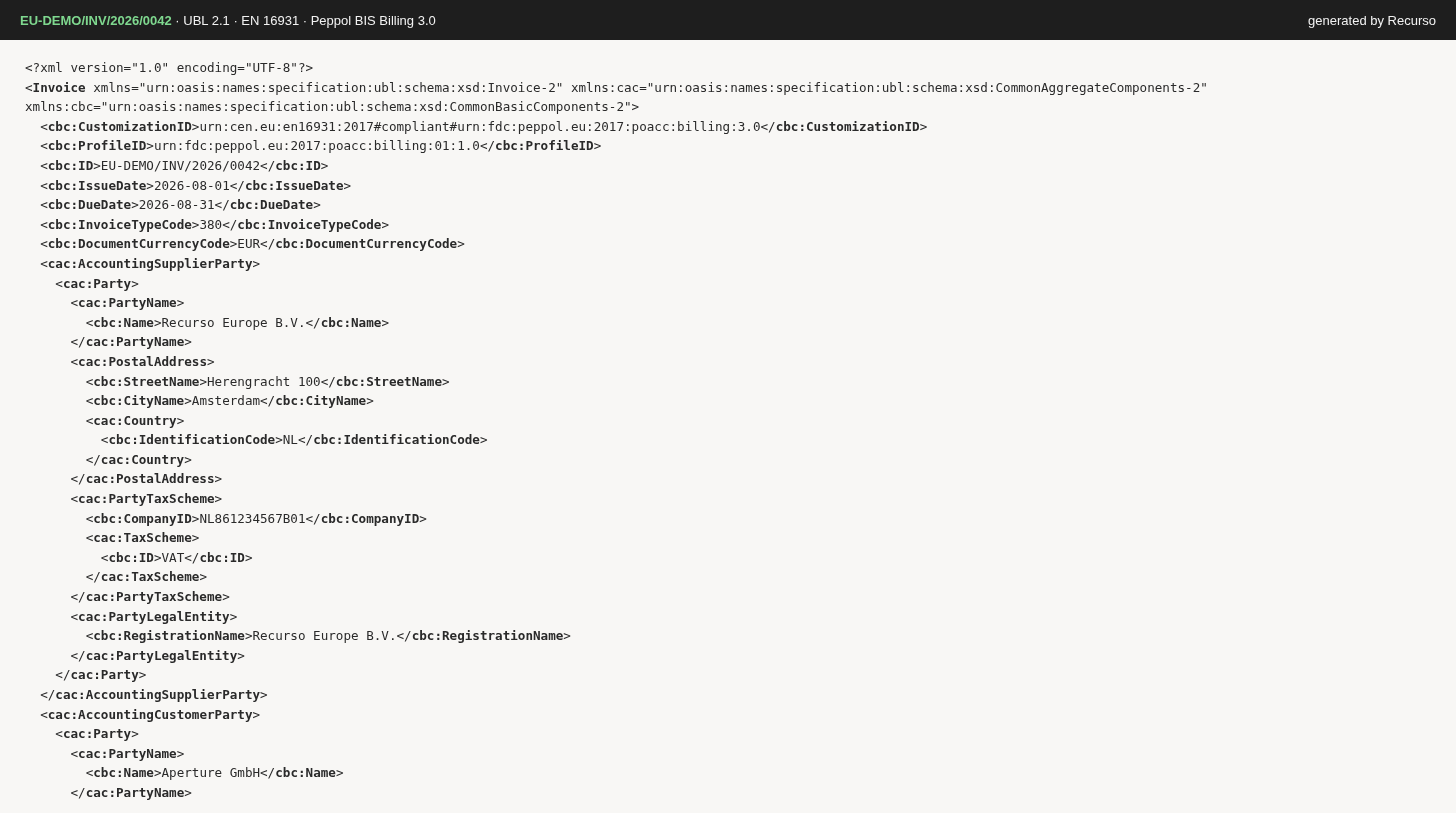  What do you see at coordinates (237, 322) in the screenshot?
I see `xml-line: <cbc:Name>Recurso Europe B.V.</cbc:Name>` at bounding box center [237, 322].